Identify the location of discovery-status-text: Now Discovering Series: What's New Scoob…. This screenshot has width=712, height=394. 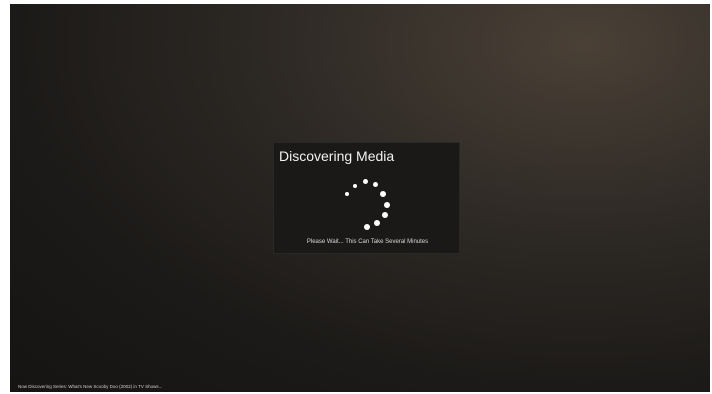
(90, 386).